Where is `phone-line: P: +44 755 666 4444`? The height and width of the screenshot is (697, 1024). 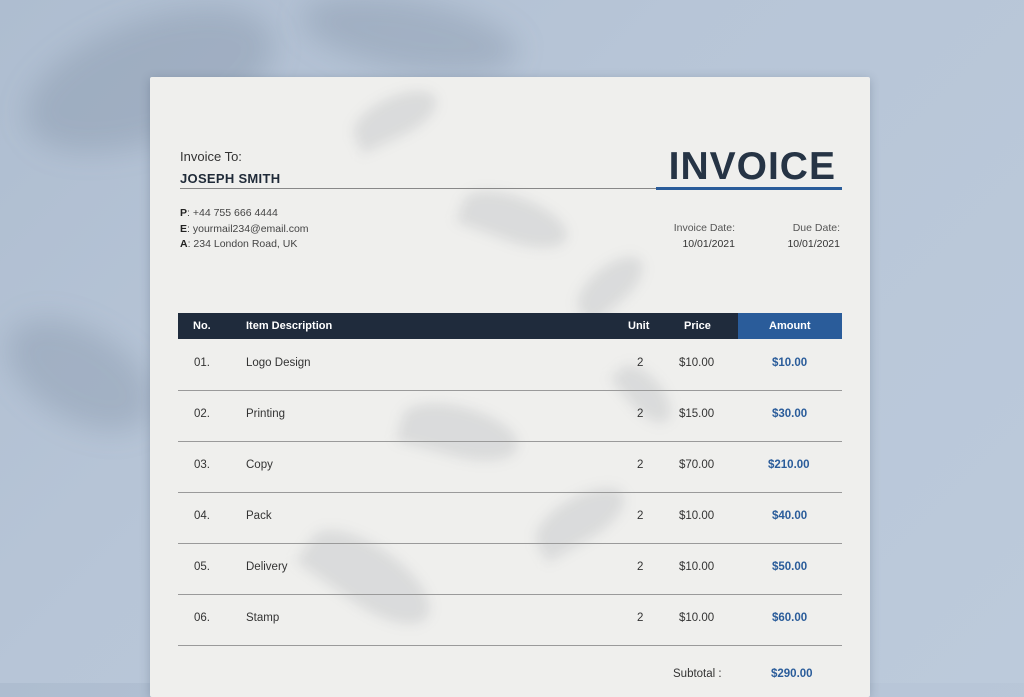
phone-line: P: +44 755 666 4444 is located at coordinates (229, 213).